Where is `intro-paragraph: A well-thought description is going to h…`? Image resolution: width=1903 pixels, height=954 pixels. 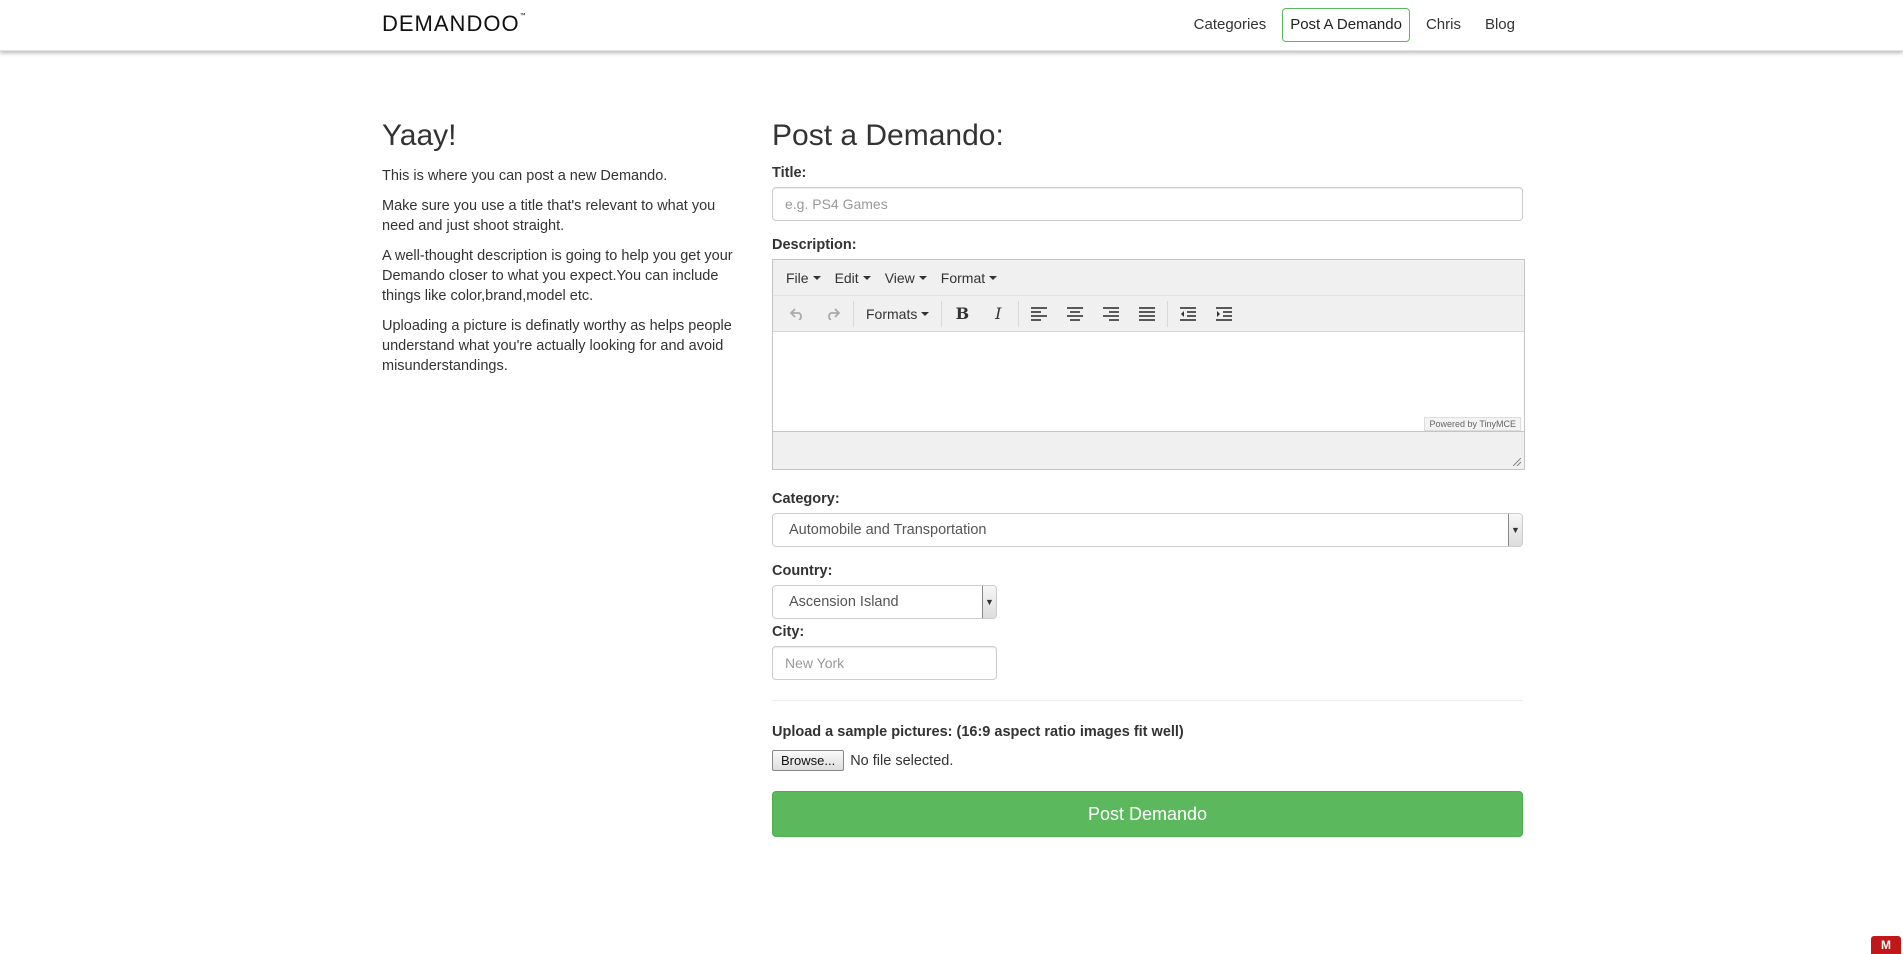
intro-paragraph: A well-thought description is going to h… is located at coordinates (557, 276).